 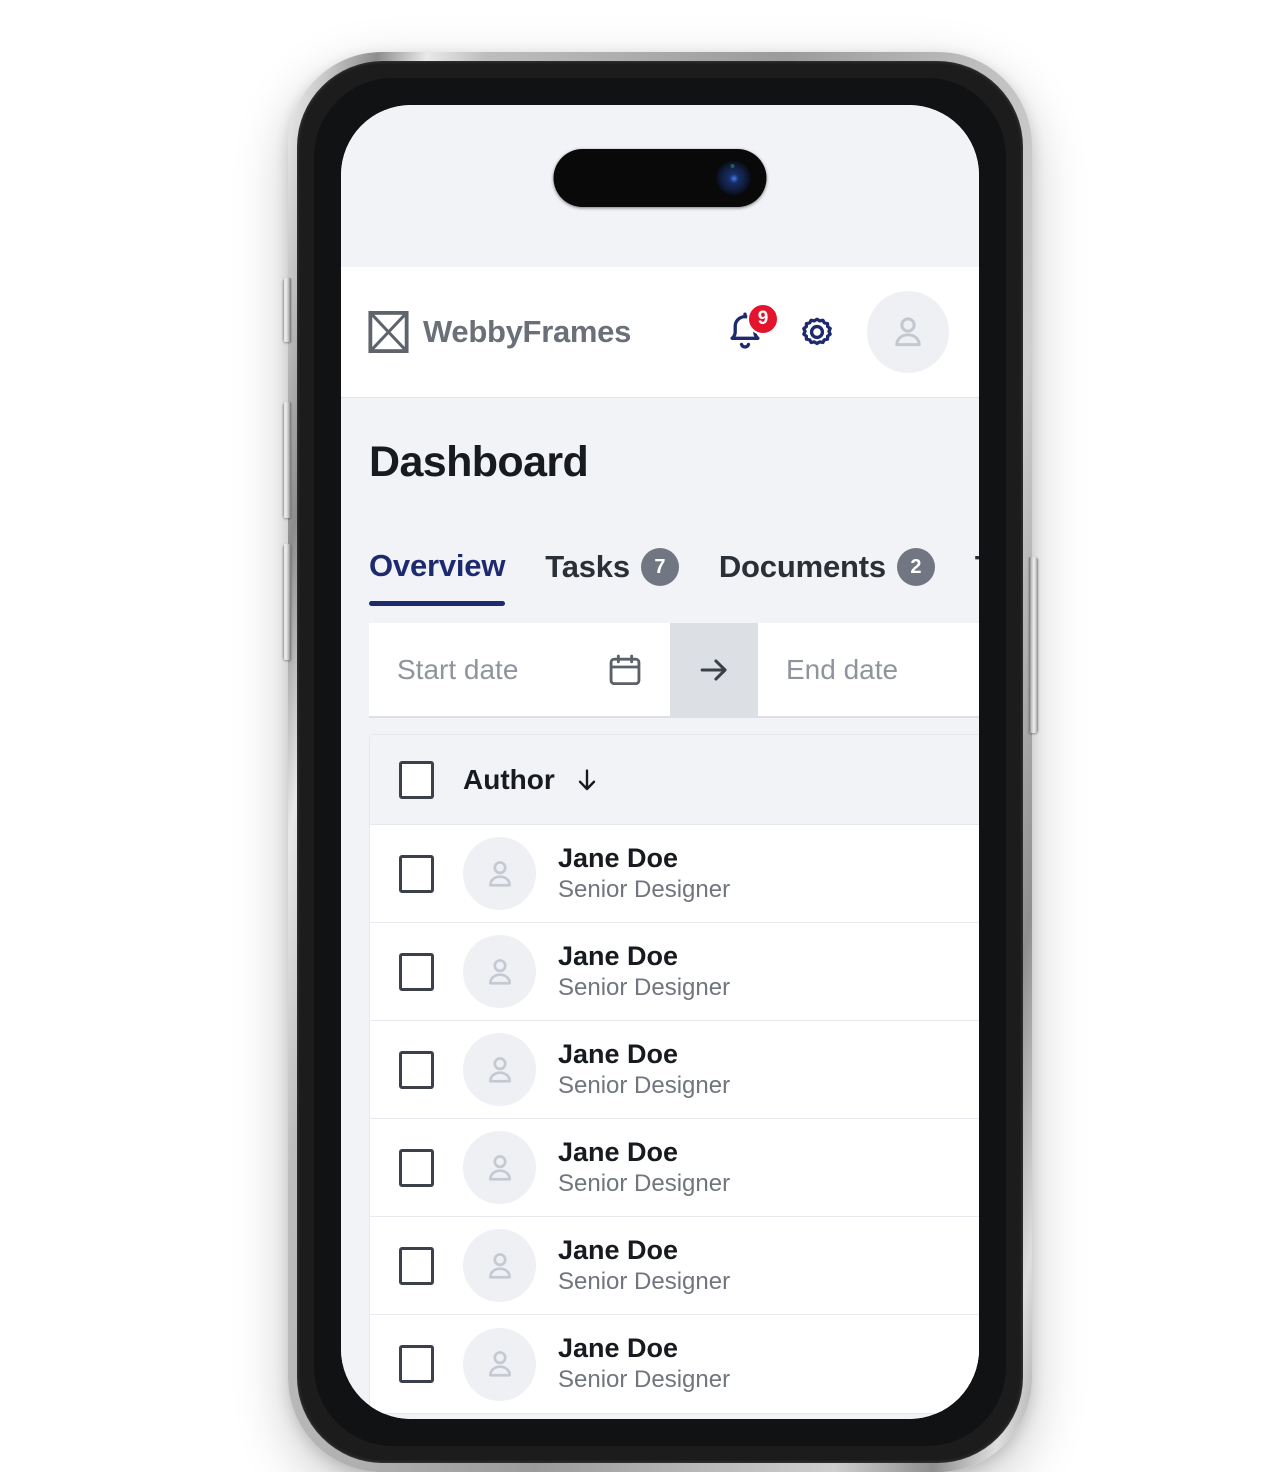 I want to click on tab-bar: Overview Tasks 7 Documents 2, so click(x=674, y=578).